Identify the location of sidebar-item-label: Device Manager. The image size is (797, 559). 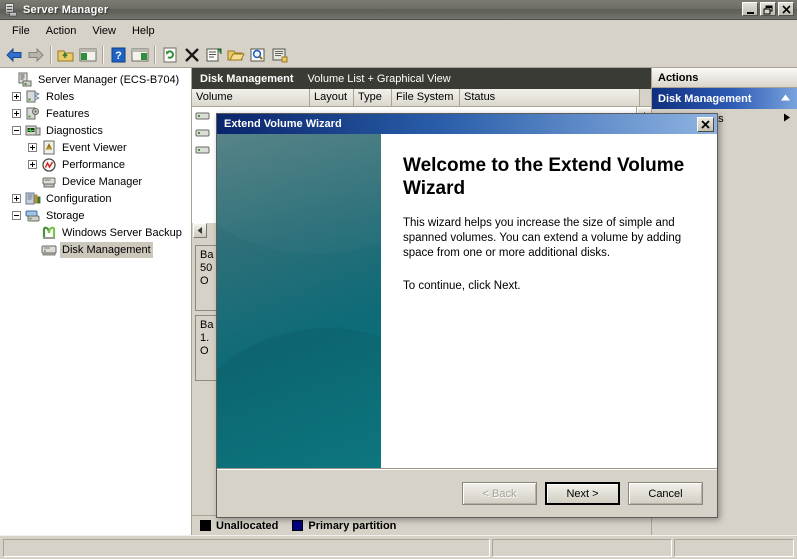
(102, 181).